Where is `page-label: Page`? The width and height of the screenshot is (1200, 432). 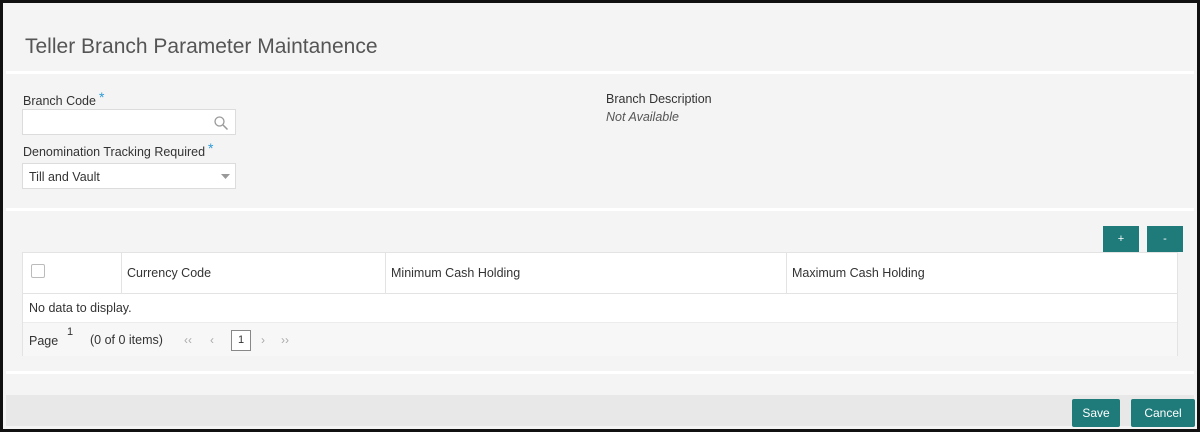 page-label: Page is located at coordinates (44, 341).